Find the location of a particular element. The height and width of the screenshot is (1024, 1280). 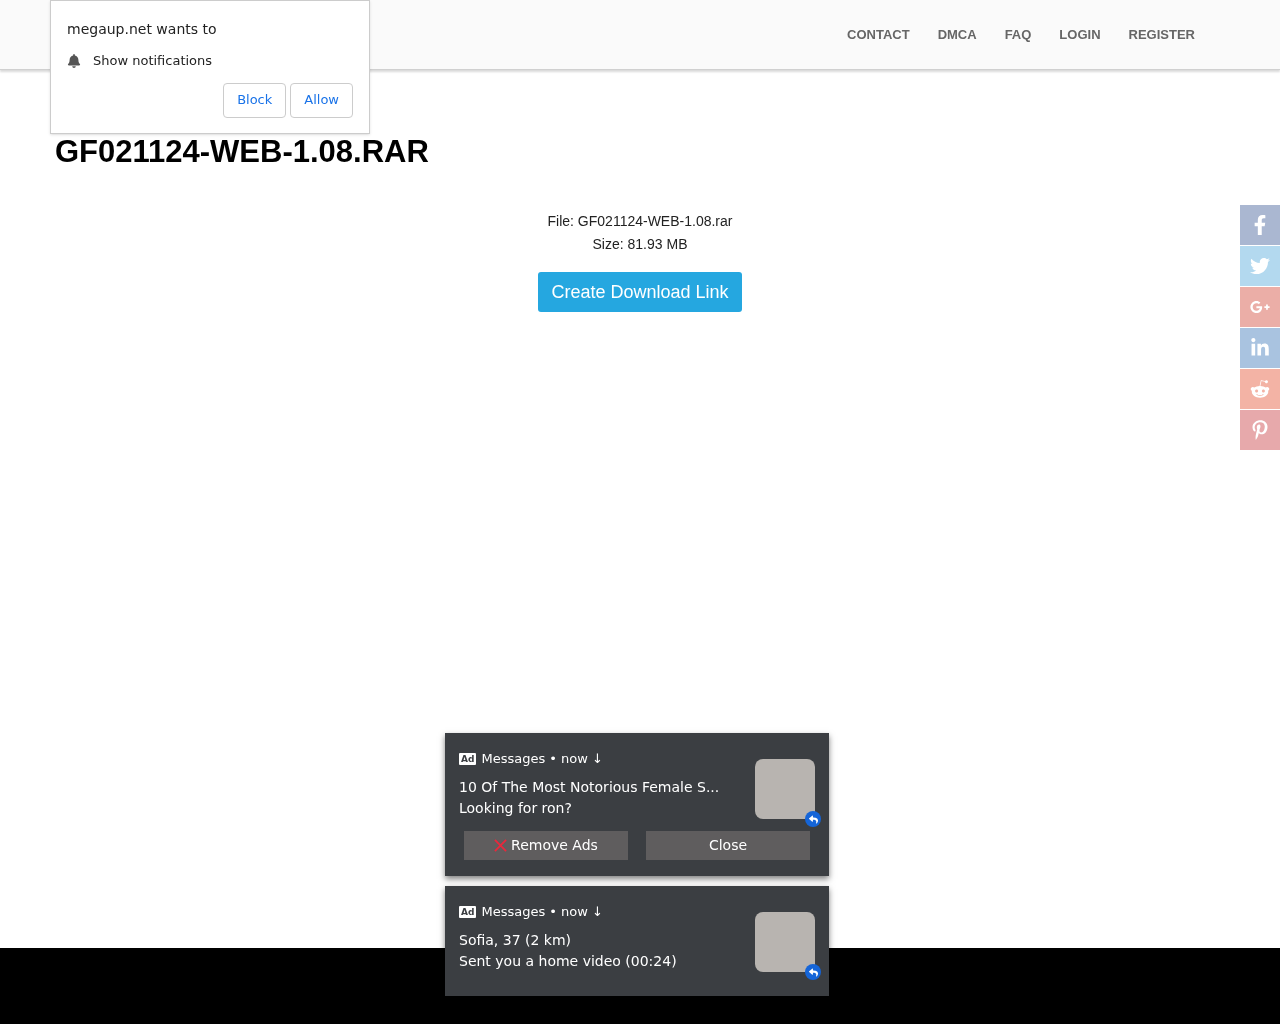

ad-notification: Ad Messages • now ↓ 10 Of The Most Notorious Female S... Looking for ron? Remove Ads Close is located at coordinates (637, 804).